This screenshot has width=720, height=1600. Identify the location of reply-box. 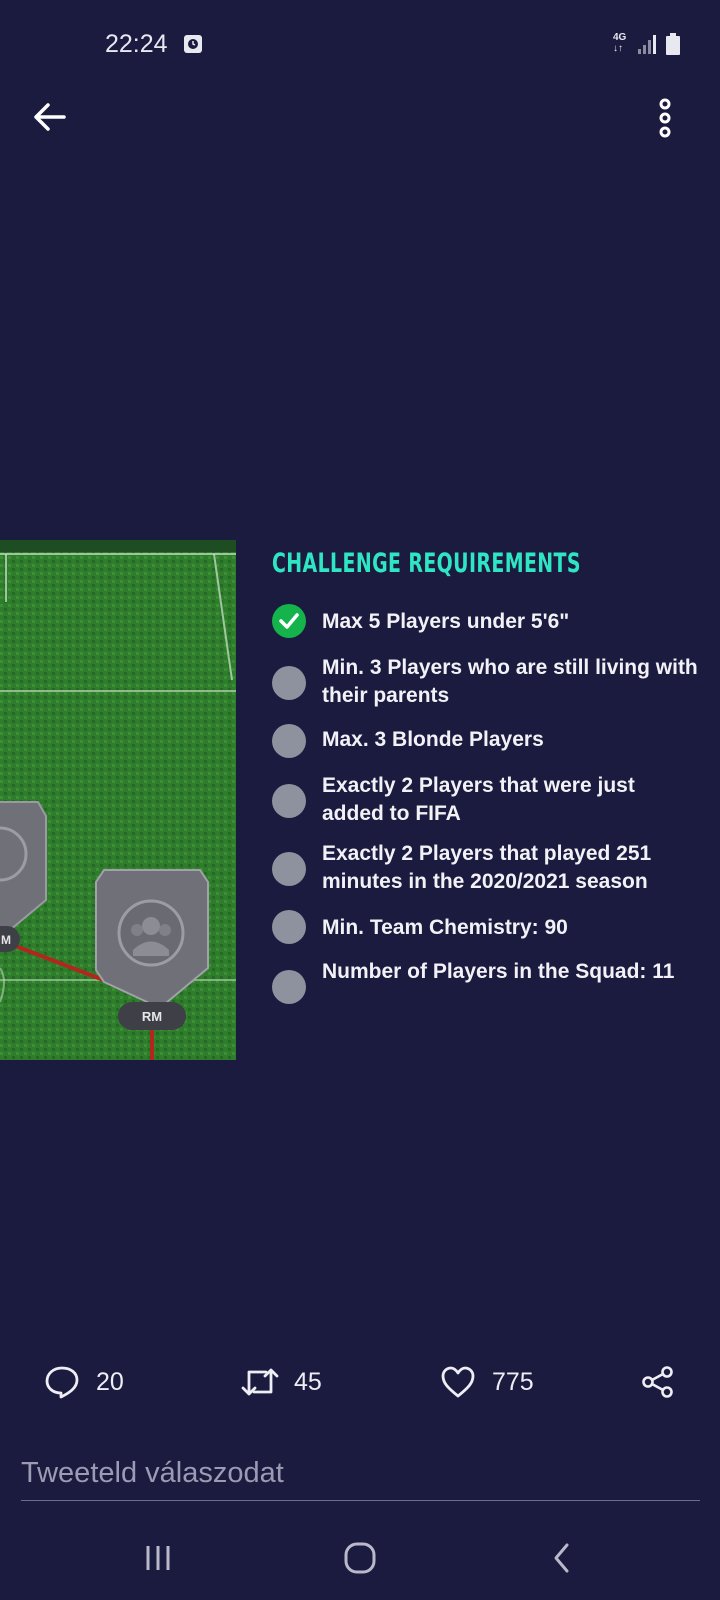
(360, 1475).